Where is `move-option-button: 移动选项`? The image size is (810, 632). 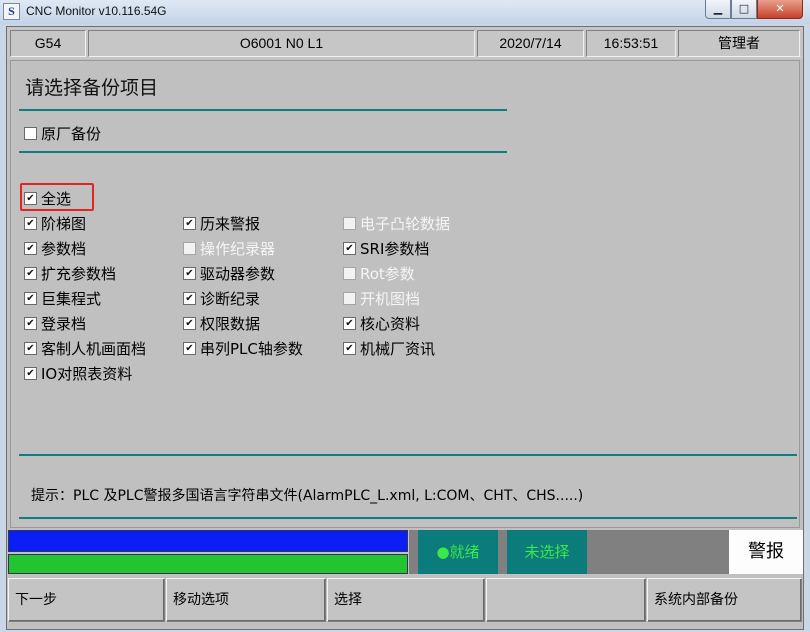 move-option-button: 移动选项 is located at coordinates (246, 600).